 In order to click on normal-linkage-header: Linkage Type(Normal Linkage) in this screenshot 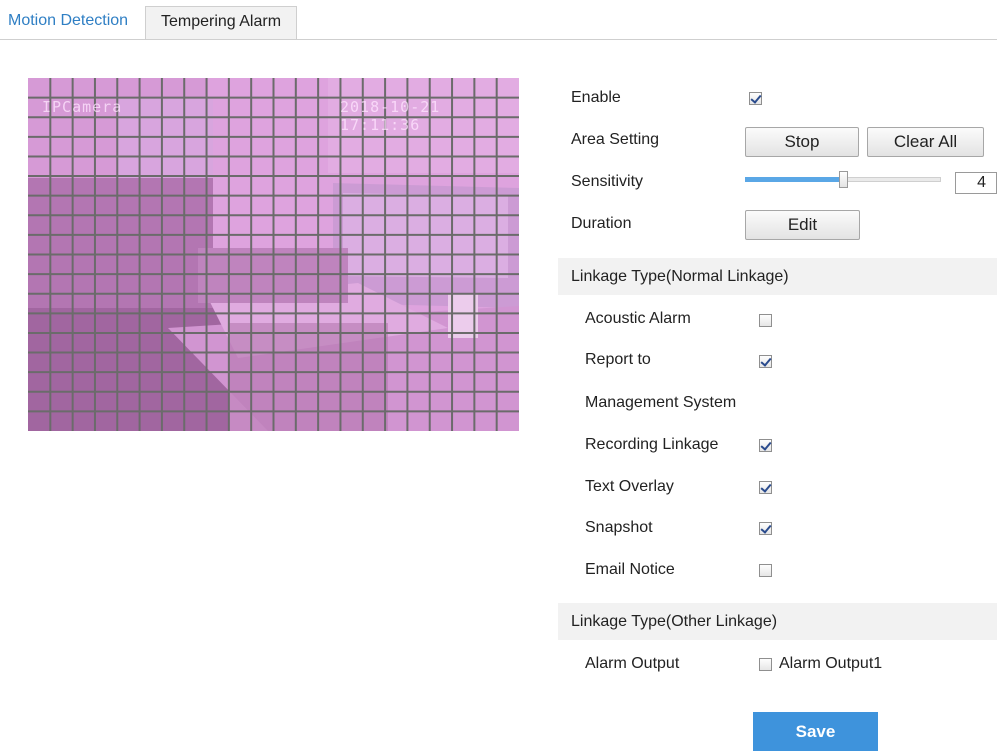, I will do `click(777, 276)`.